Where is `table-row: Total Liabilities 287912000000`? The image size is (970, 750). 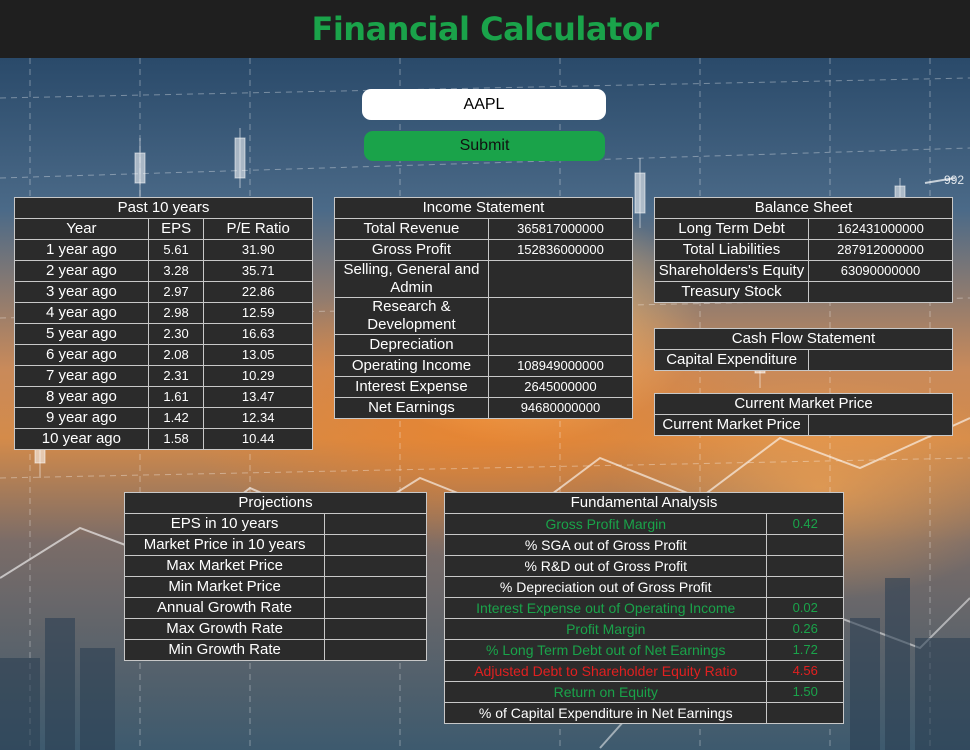 table-row: Total Liabilities 287912000000 is located at coordinates (803, 250).